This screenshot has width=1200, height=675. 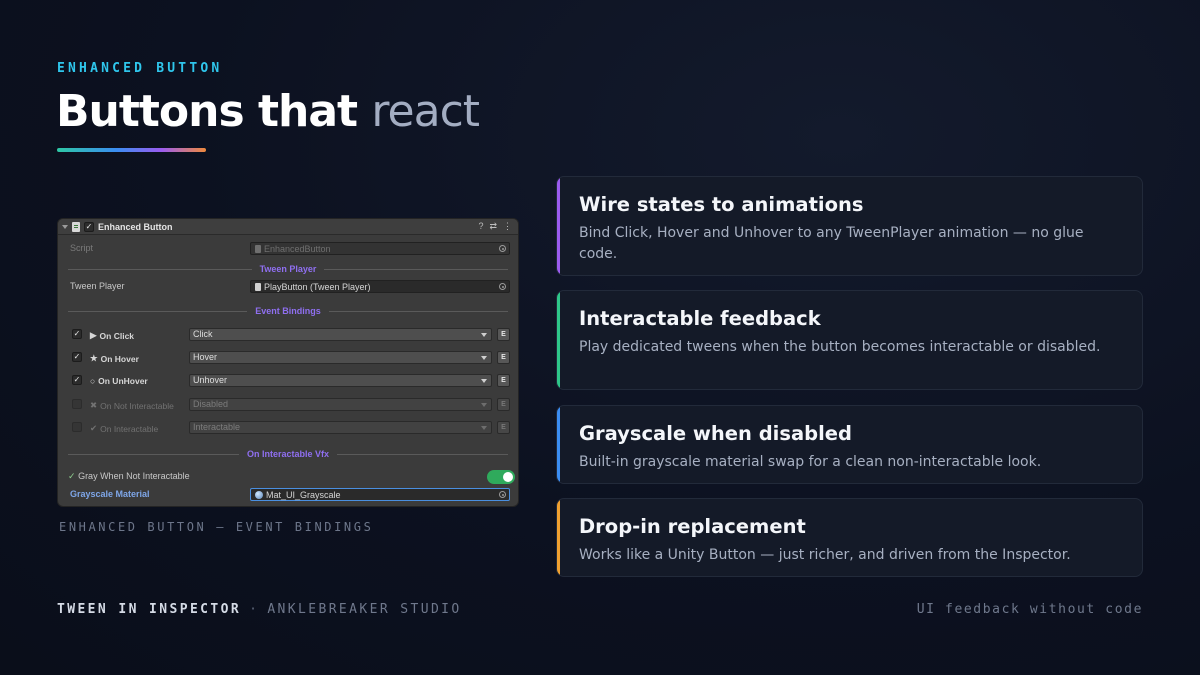 What do you see at coordinates (76, 226) in the screenshot?
I see `script-icon` at bounding box center [76, 226].